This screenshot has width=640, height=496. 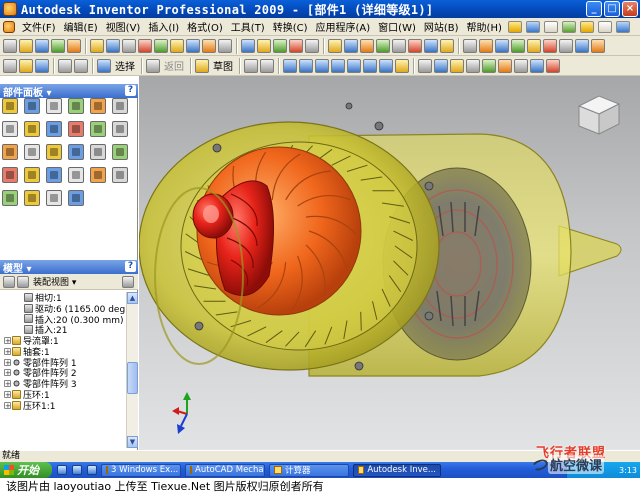 I want to click on menu-edit: 编辑(E), so click(x=81, y=26).